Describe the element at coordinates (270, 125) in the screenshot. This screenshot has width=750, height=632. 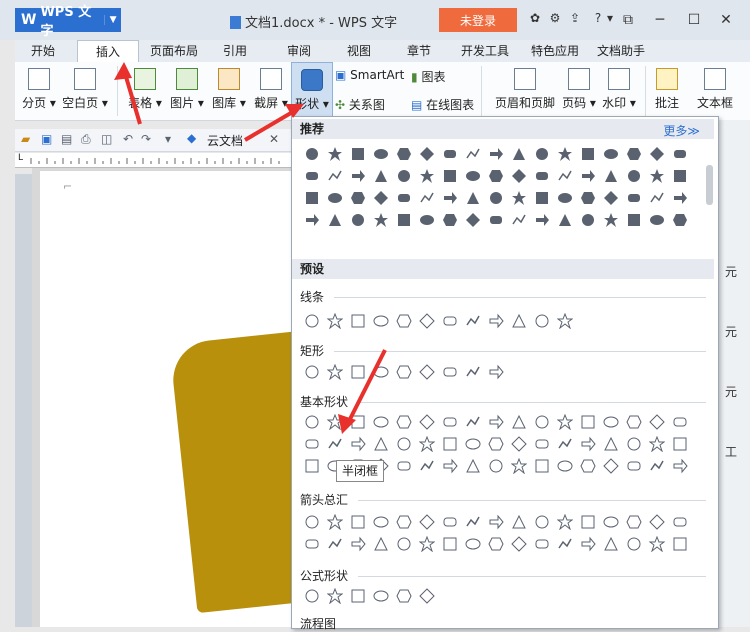
I see `annotation-arrow-shapes` at that location.